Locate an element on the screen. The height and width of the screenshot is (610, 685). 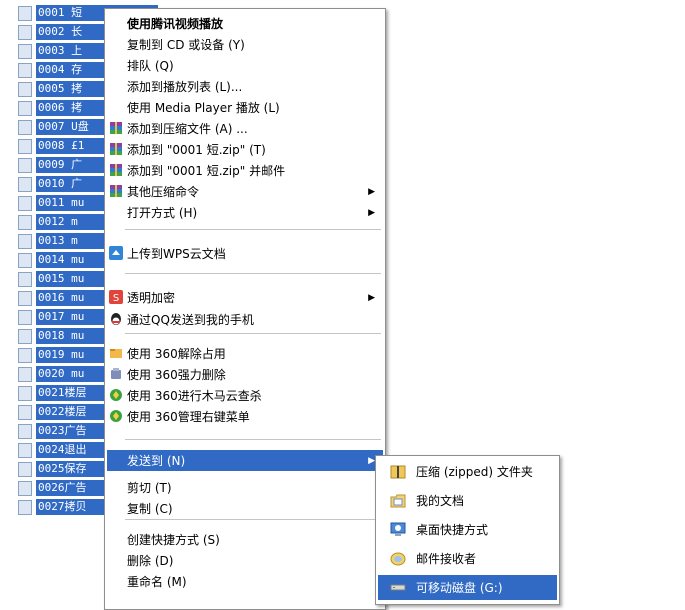
menu-item-label: 发送到 (N) is located at coordinates (156, 461).